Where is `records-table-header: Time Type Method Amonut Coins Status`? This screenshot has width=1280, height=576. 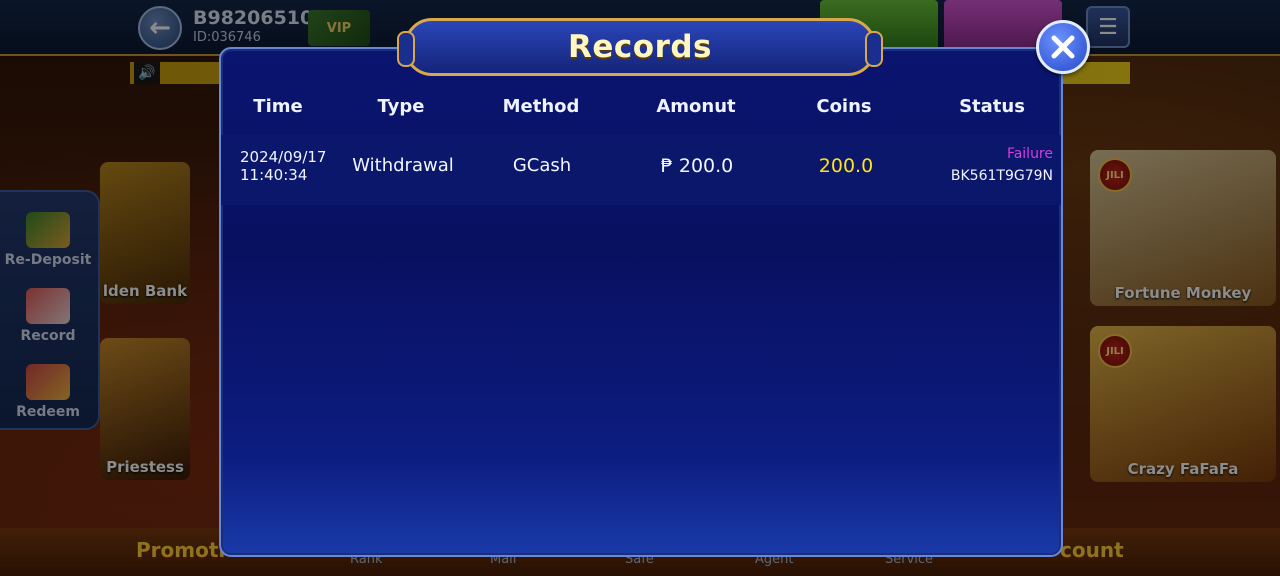
records-table-header: Time Type Method Amonut Coins Status is located at coordinates (641, 110).